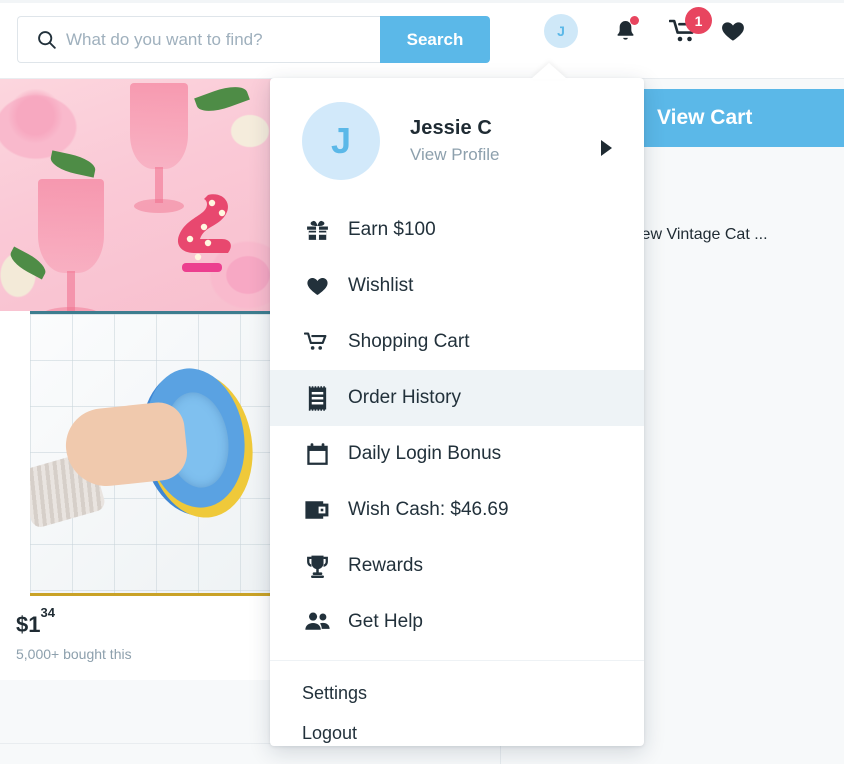 The width and height of the screenshot is (844, 764). Describe the element at coordinates (317, 398) in the screenshot. I see `receipt-icon` at that location.